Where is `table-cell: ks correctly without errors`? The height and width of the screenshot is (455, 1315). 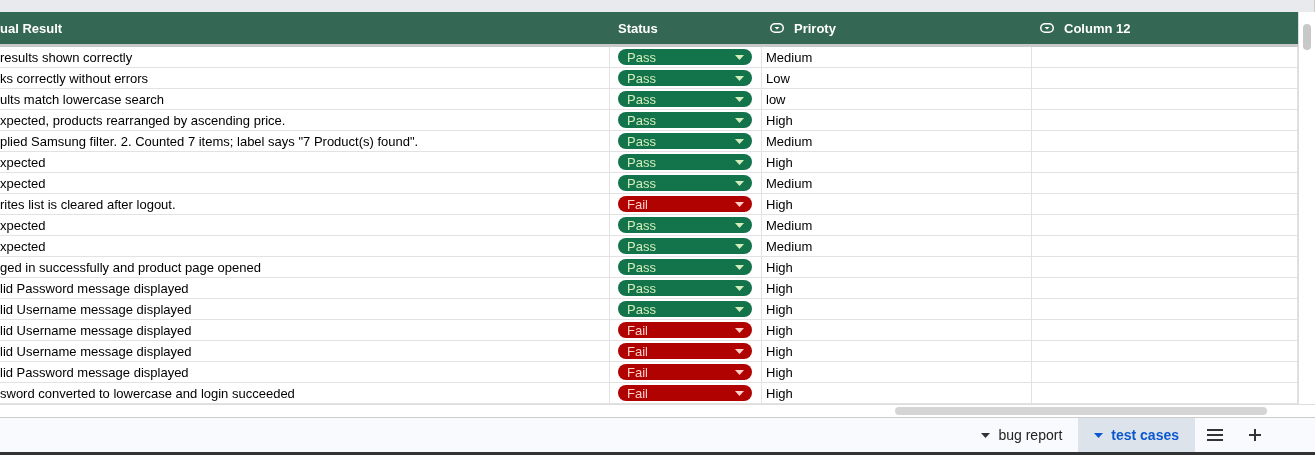 table-cell: ks correctly without errors is located at coordinates (74, 78).